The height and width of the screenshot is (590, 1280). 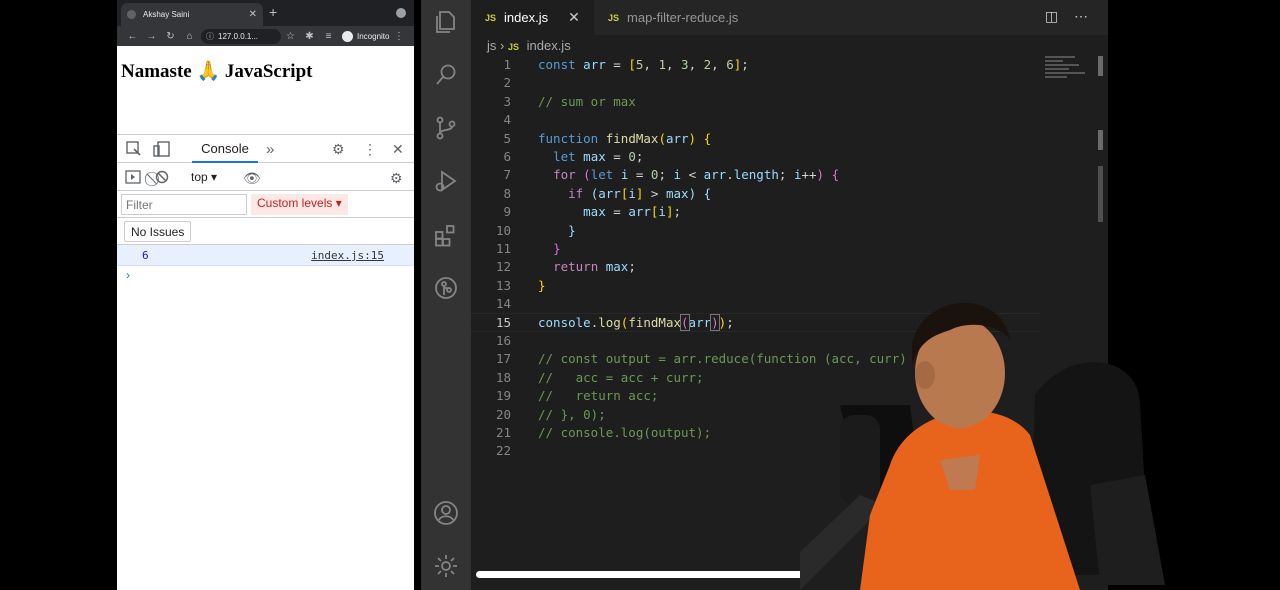 I want to click on editor-actions: ◫ ⋯, so click(x=1066, y=16).